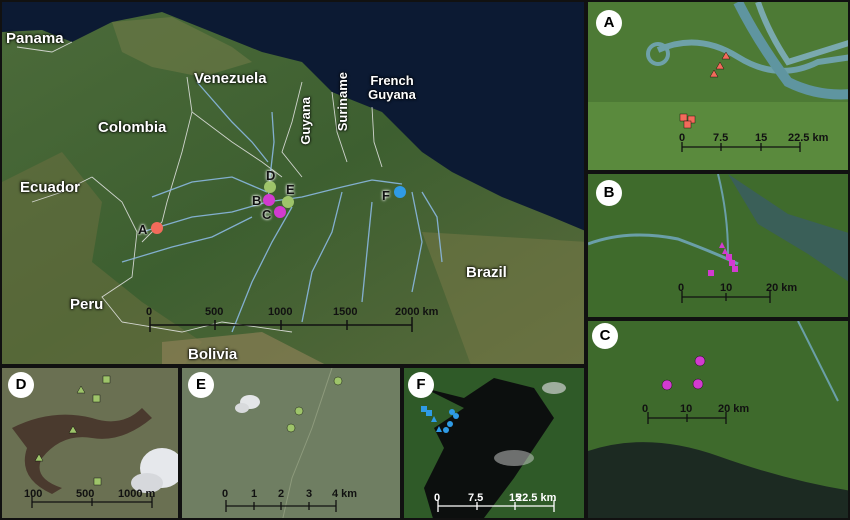 The image size is (850, 520). I want to click on panel-e-tick-3: 3, so click(309, 494).